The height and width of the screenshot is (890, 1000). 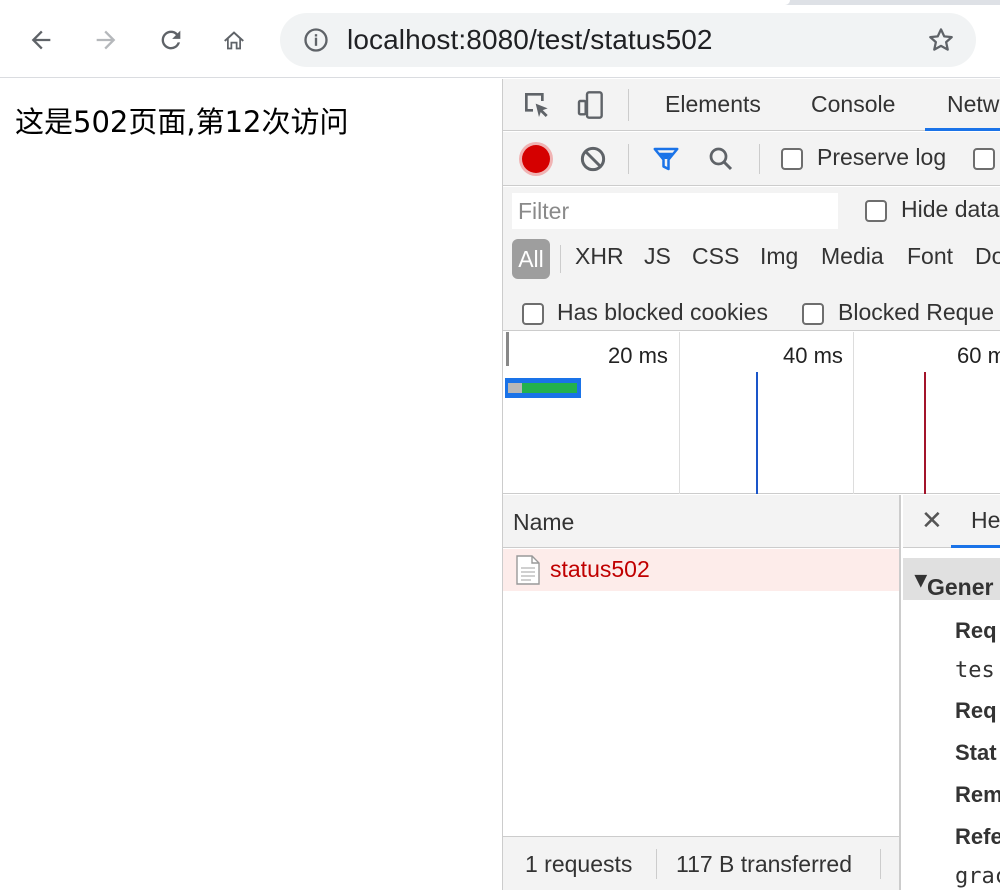 What do you see at coordinates (579, 864) in the screenshot?
I see `request-count: 1 requests` at bounding box center [579, 864].